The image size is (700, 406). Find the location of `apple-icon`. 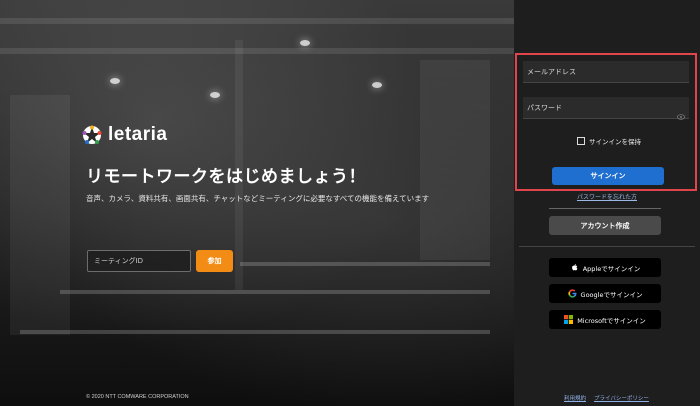

apple-icon is located at coordinates (574, 267).